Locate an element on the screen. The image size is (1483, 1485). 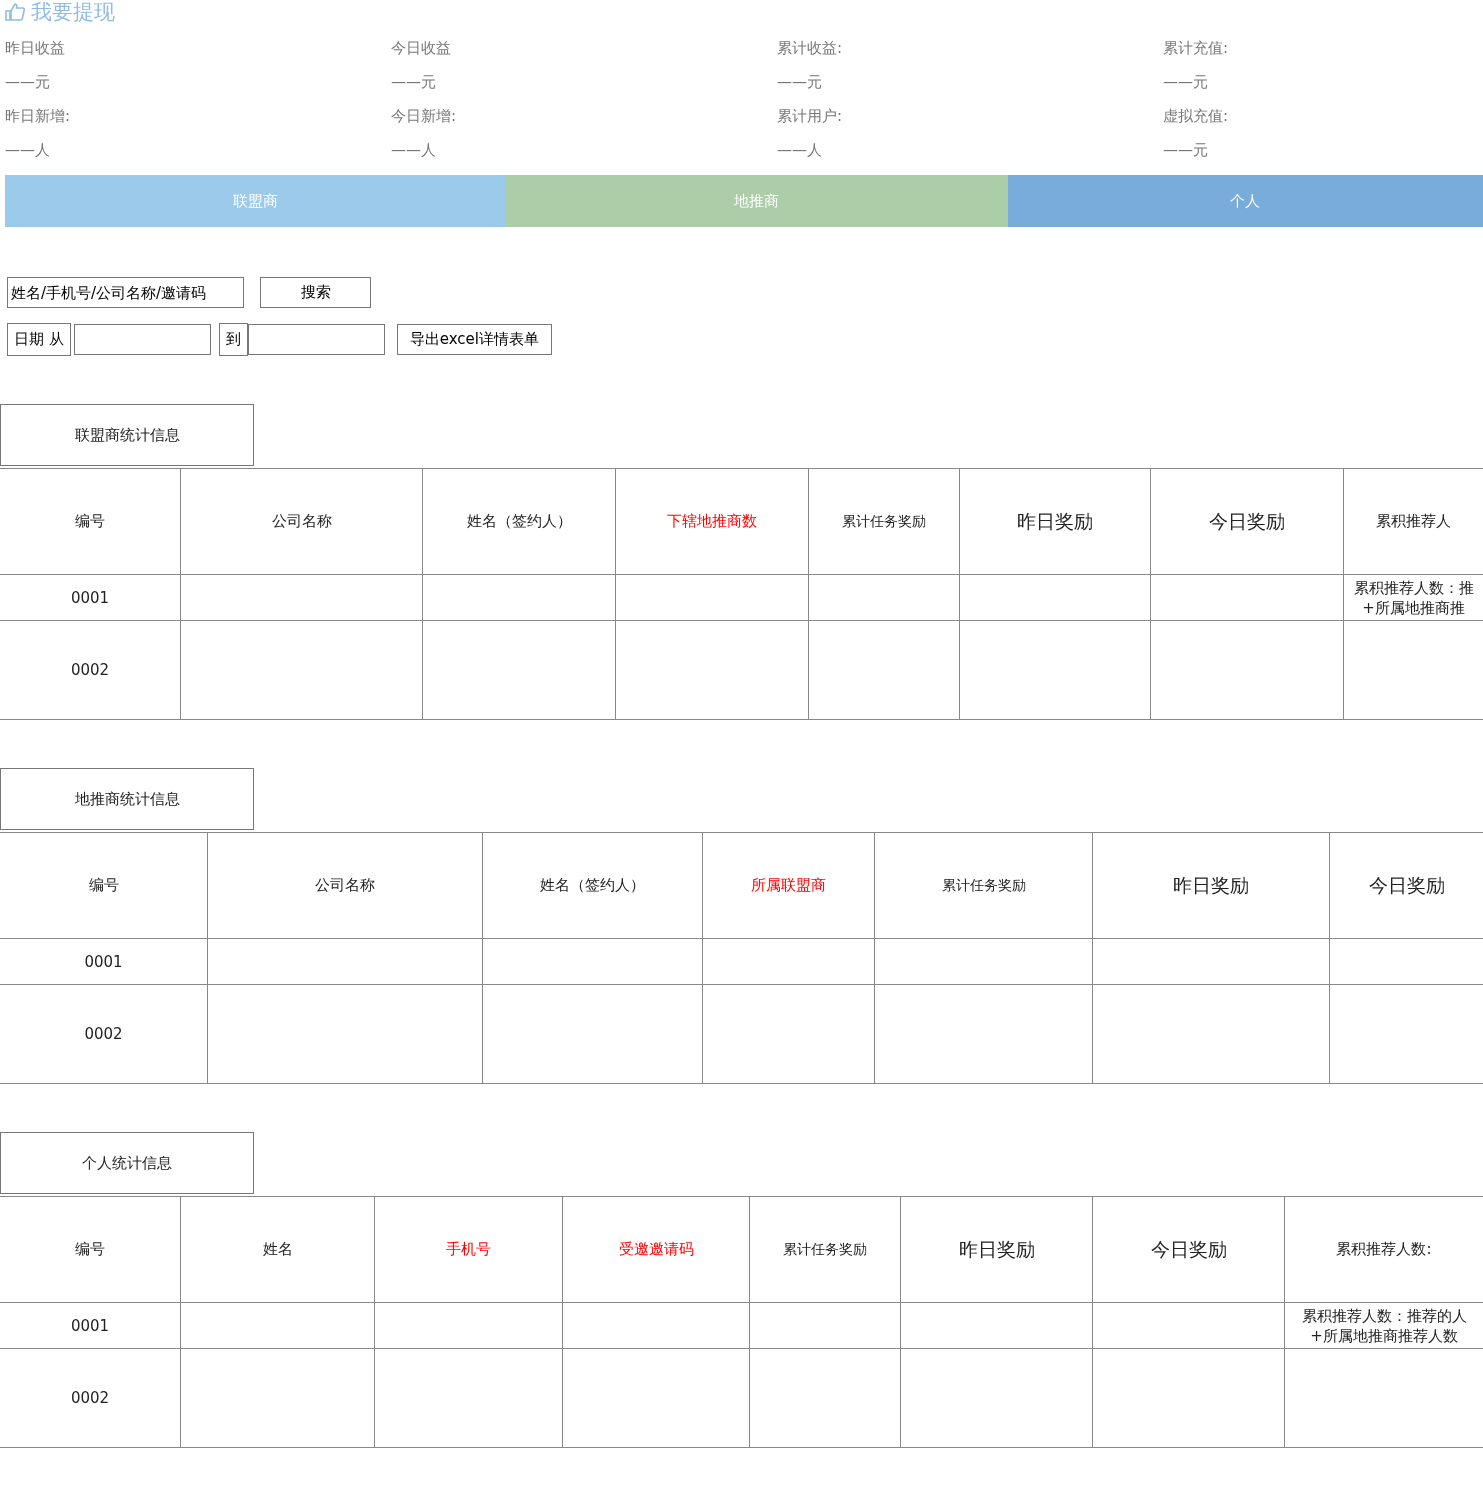
section-title: 联盟商统计信息 is located at coordinates (127, 435).